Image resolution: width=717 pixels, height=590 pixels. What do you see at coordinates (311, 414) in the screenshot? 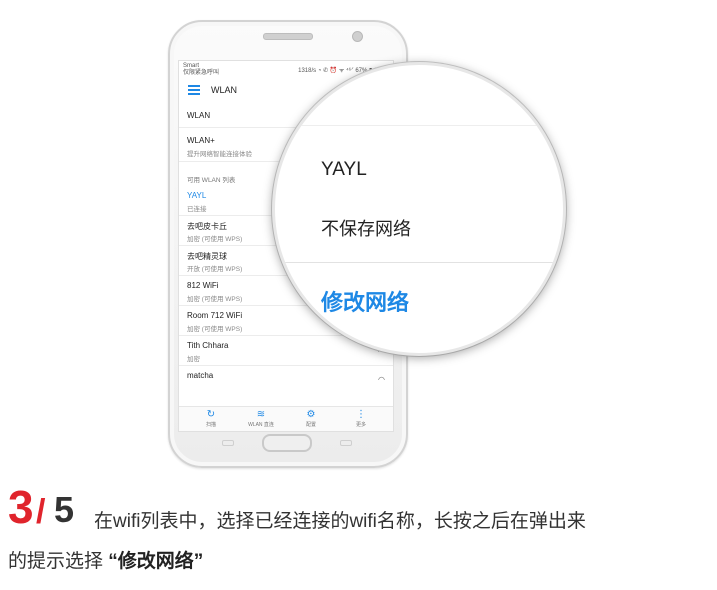
I see `gear-icon: ⚙` at bounding box center [311, 414].